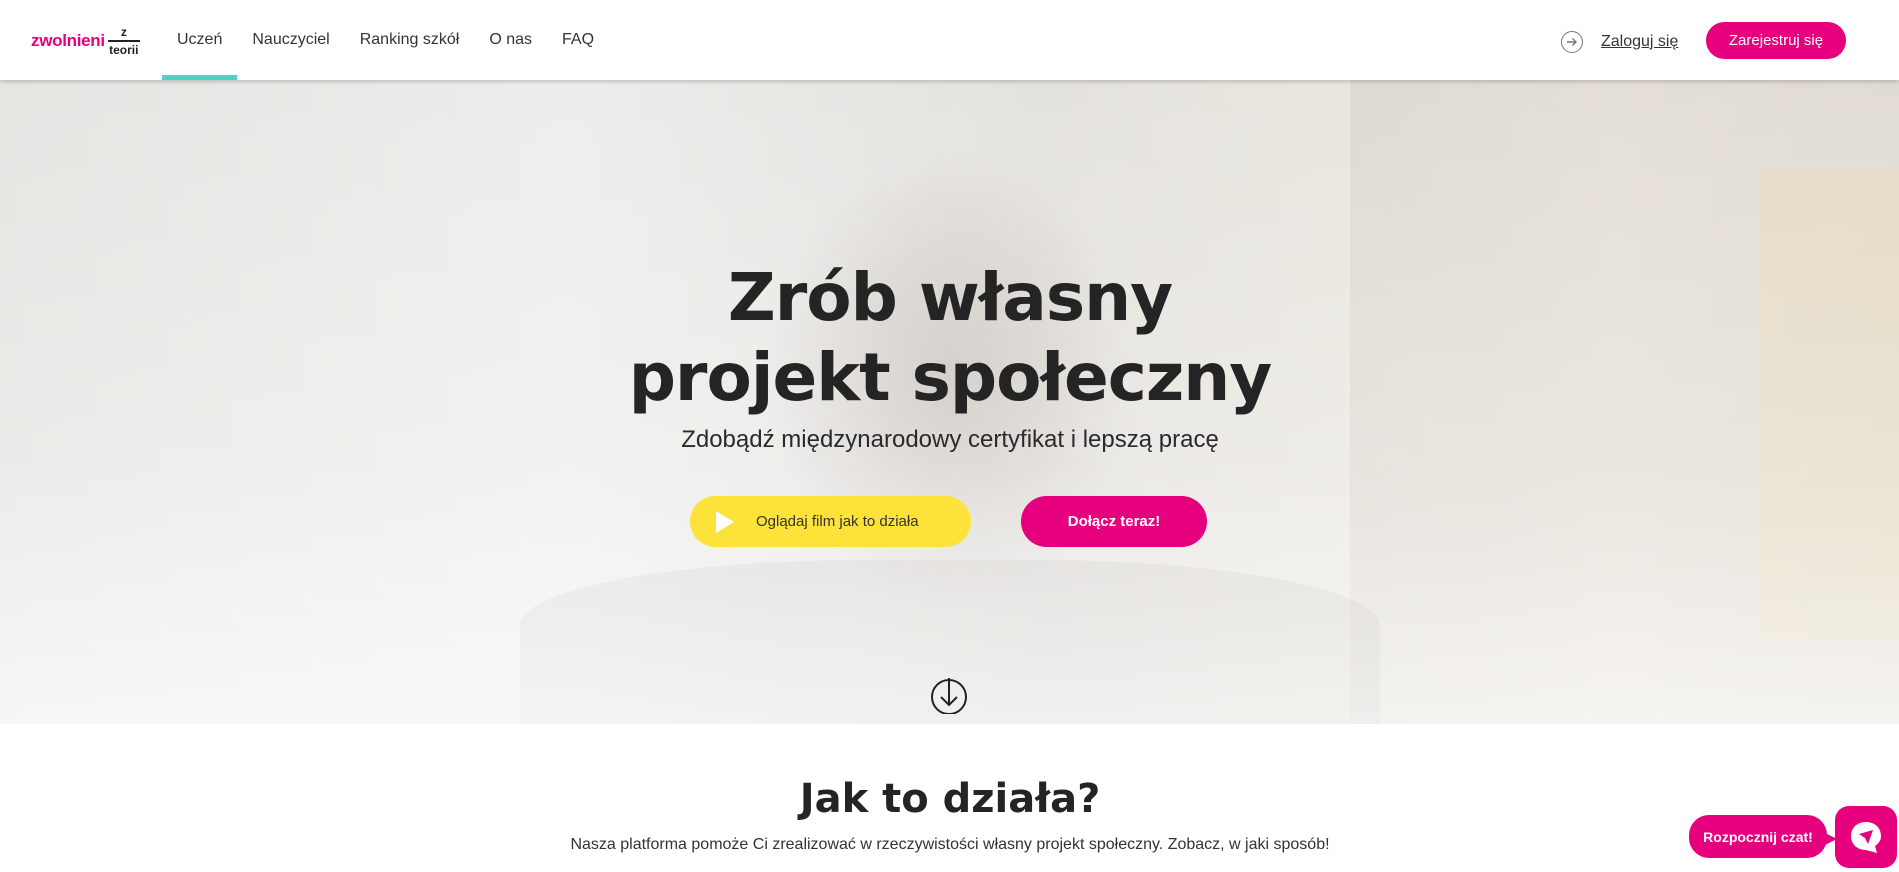 The width and height of the screenshot is (1899, 872). I want to click on how-it-works-title: Jak to działa?, so click(950, 799).